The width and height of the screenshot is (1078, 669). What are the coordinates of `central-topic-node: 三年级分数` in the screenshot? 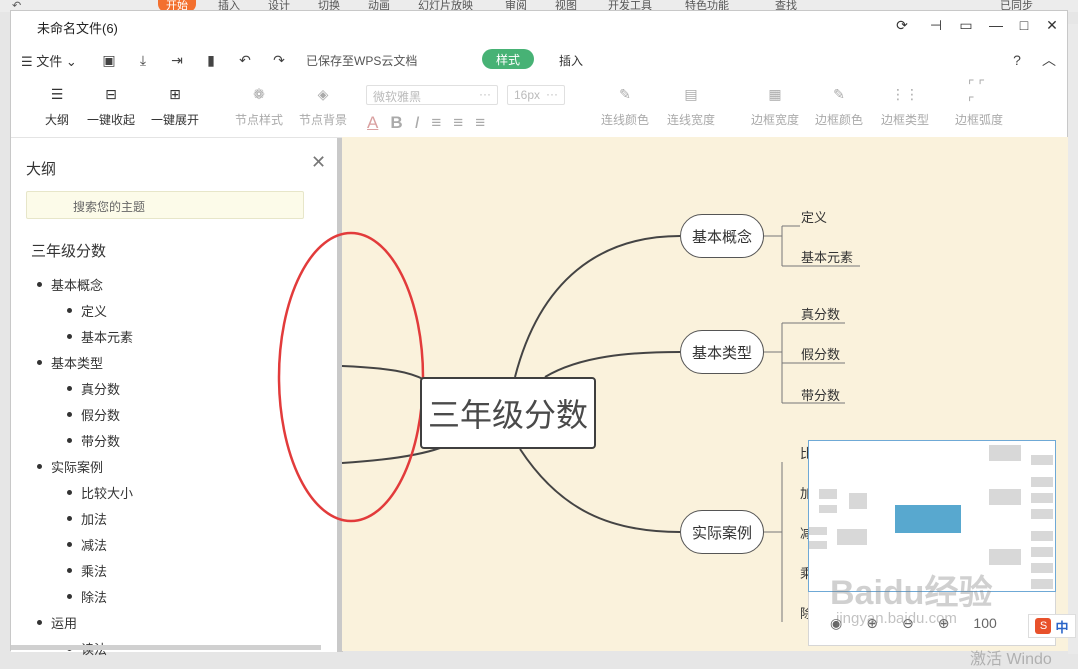 It's located at (508, 413).